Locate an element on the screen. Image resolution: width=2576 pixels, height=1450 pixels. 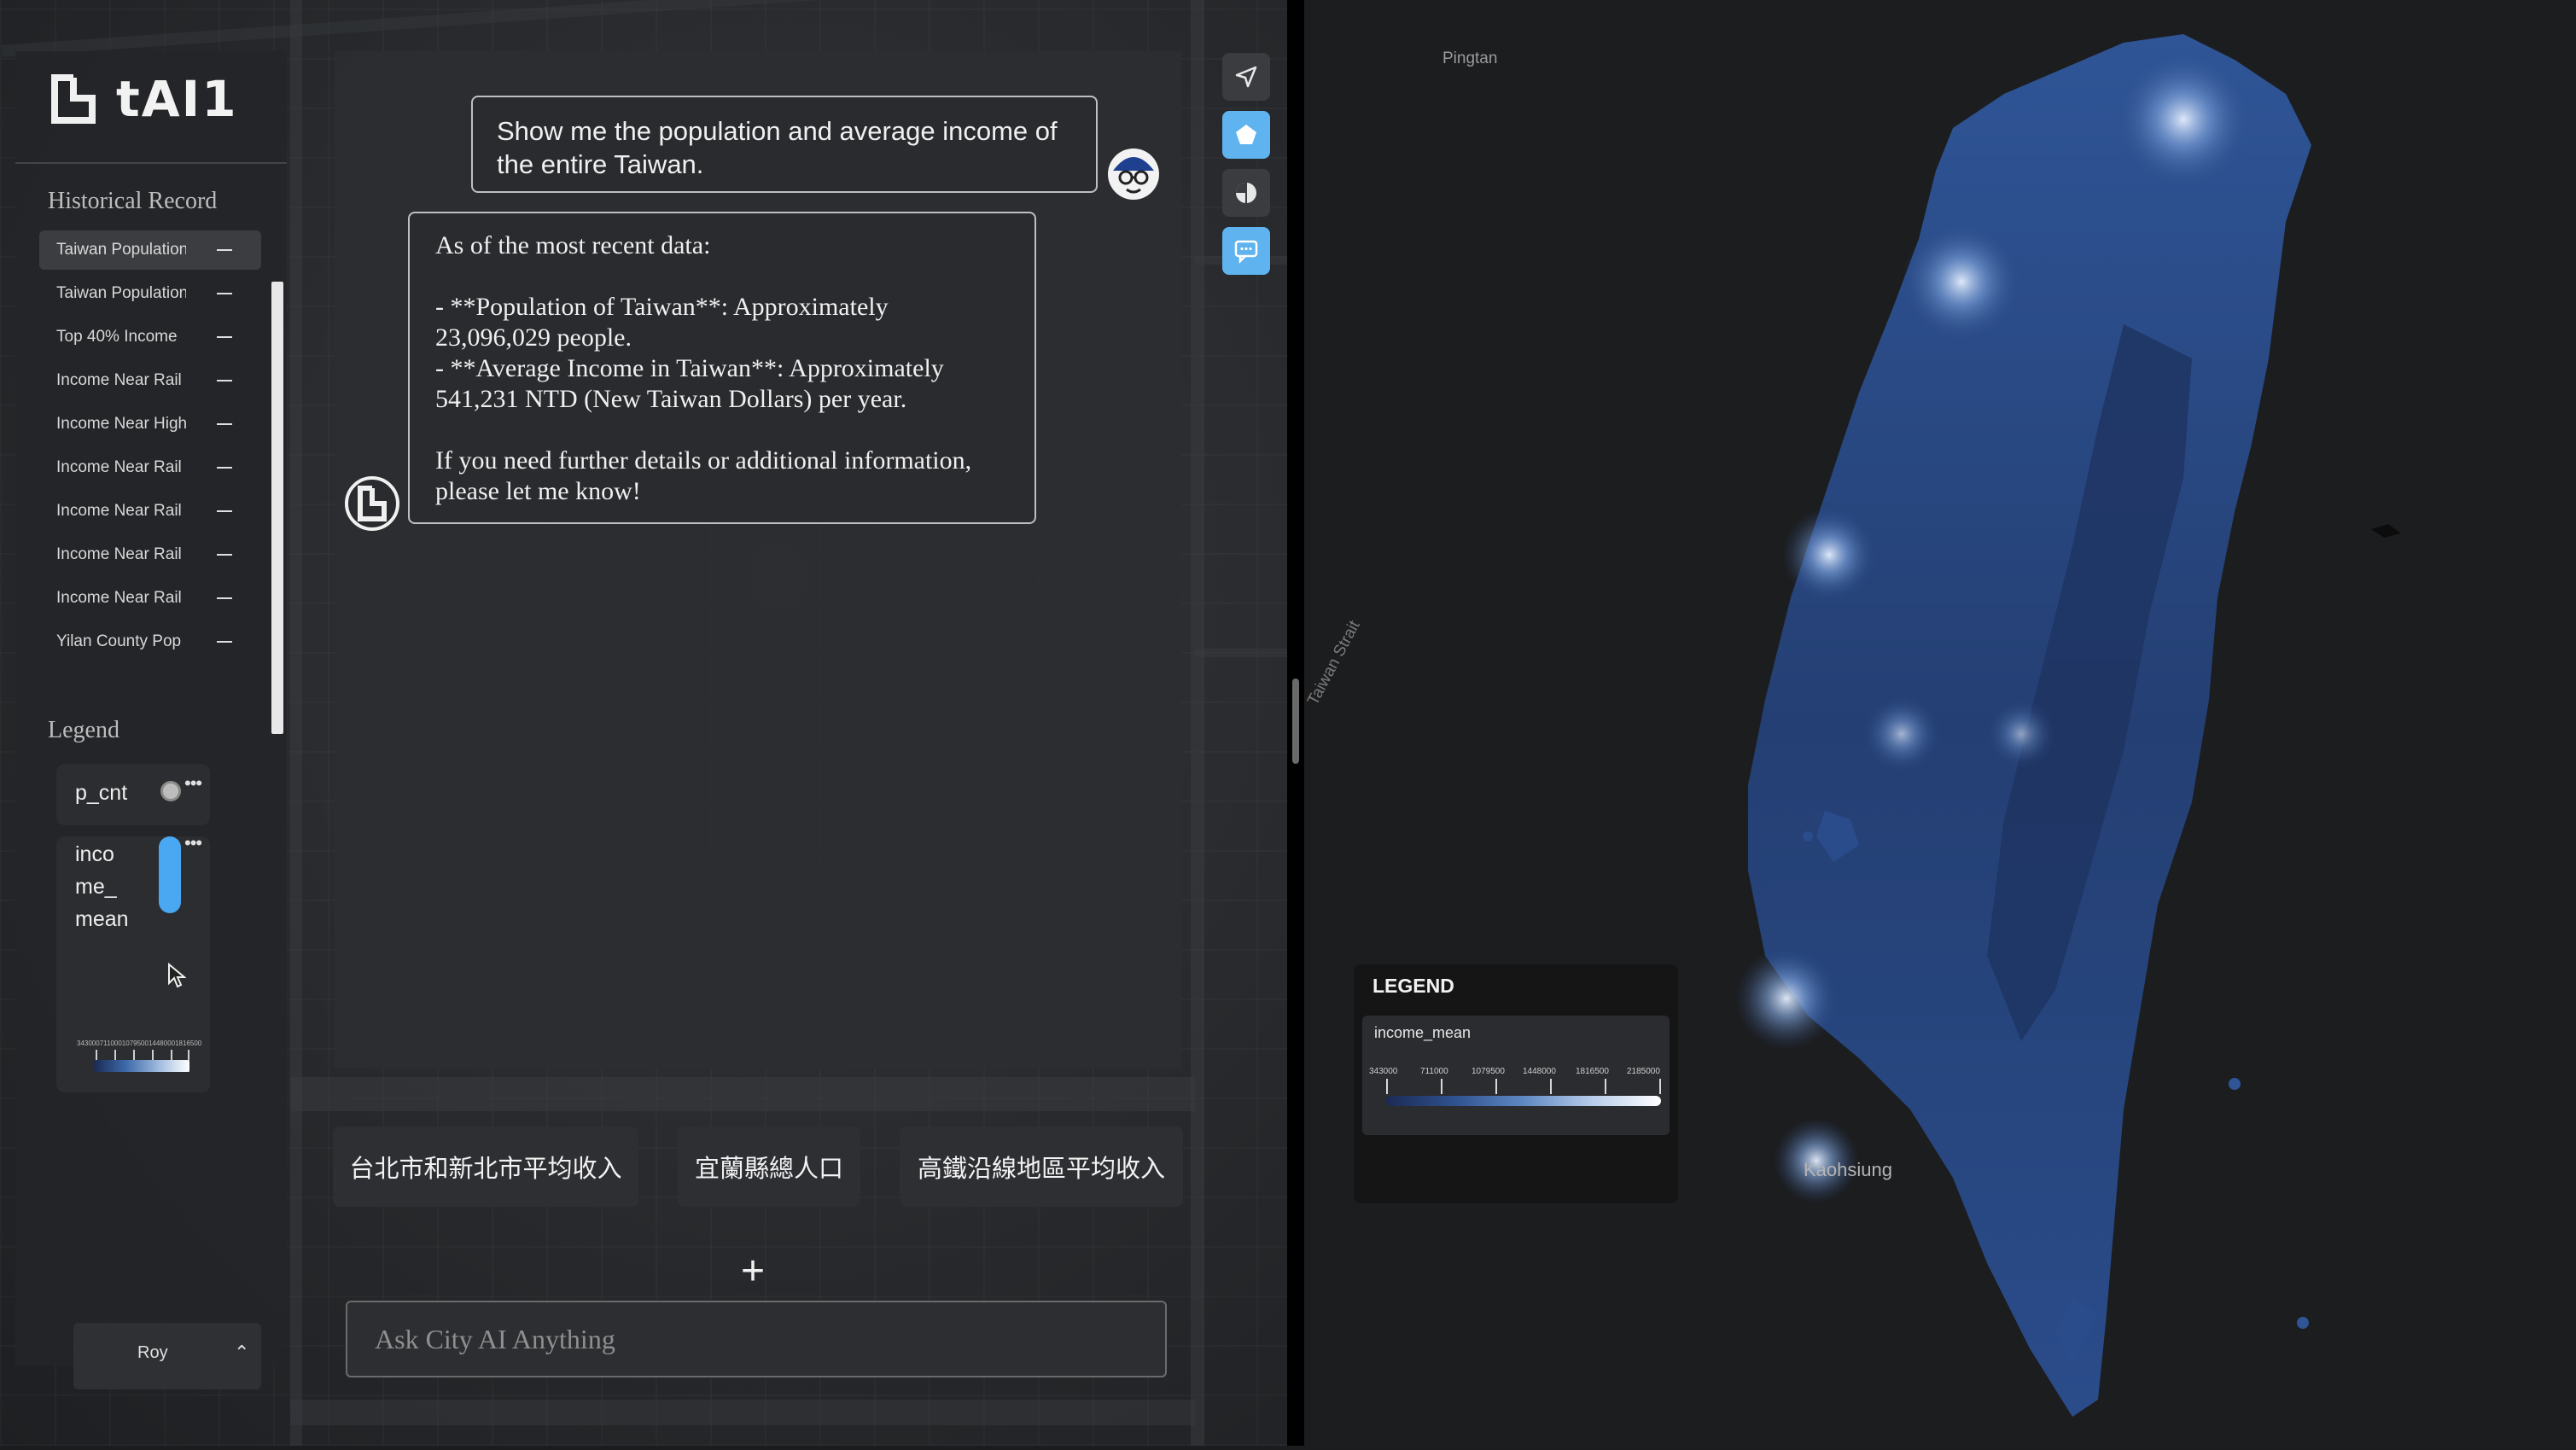
navigate-arrow-icon is located at coordinates (1246, 77).